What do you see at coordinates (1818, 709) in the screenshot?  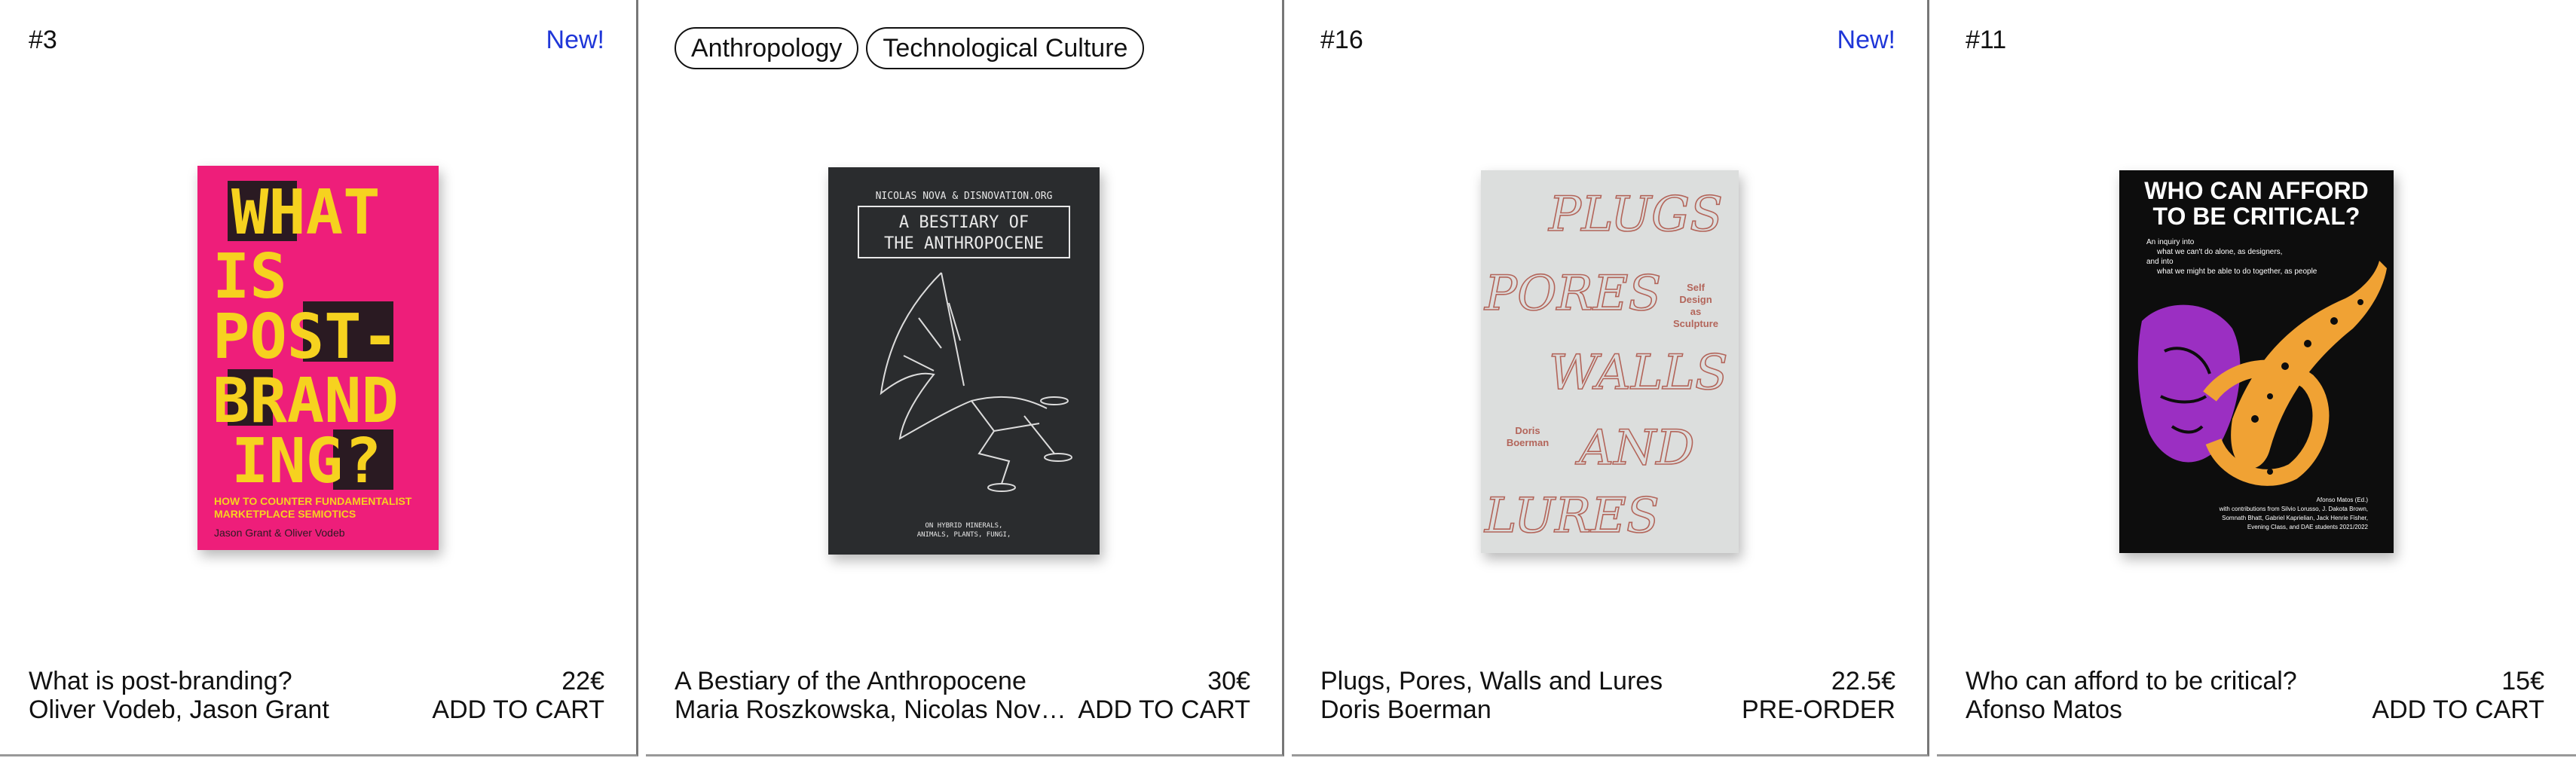 I see `pre-order-button: PRE-ORDER` at bounding box center [1818, 709].